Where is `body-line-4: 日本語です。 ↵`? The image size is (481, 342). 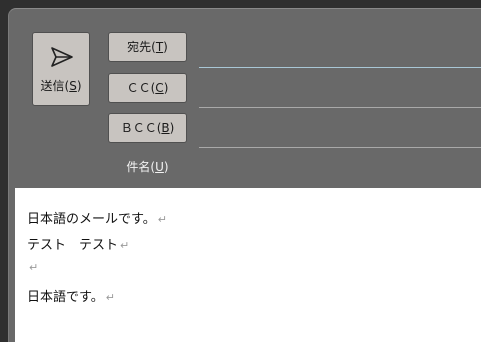 body-line-4: 日本語です。 ↵ is located at coordinates (71, 295).